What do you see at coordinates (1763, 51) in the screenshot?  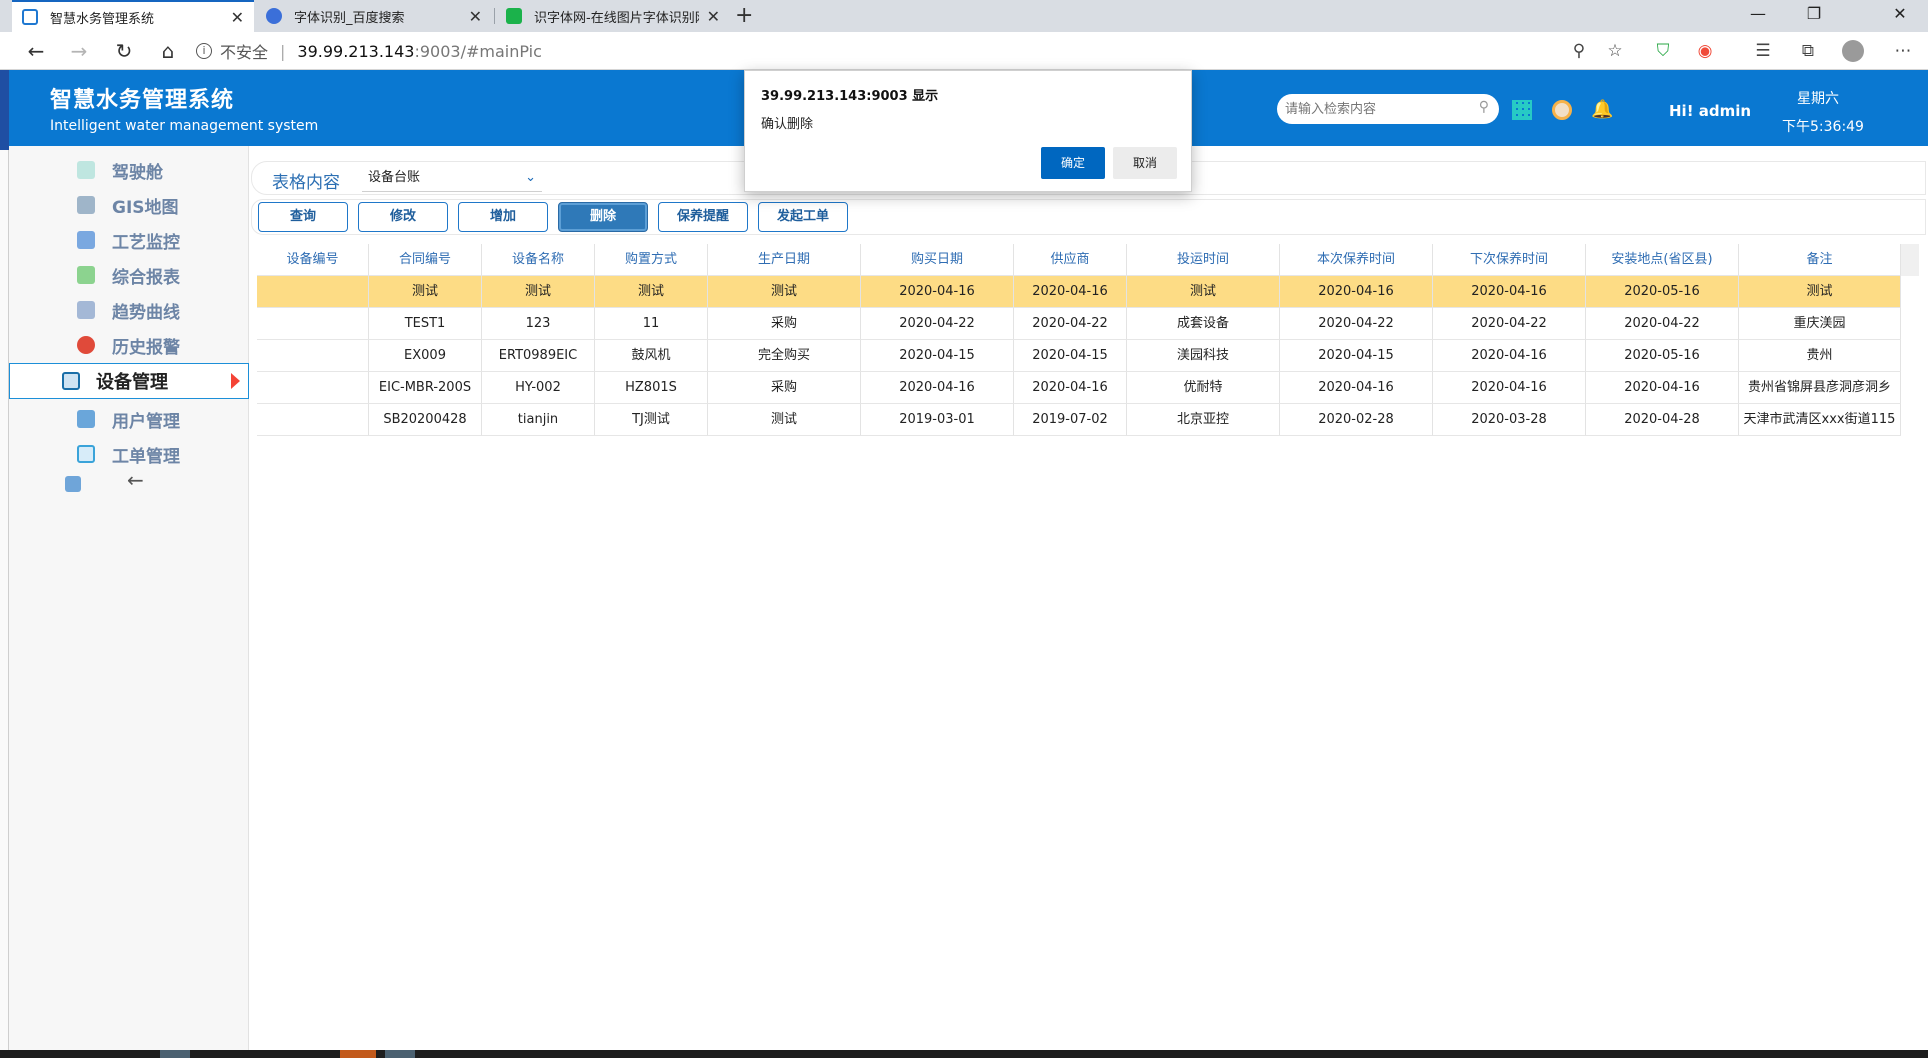 I see `favorites-list-icon: ☰` at bounding box center [1763, 51].